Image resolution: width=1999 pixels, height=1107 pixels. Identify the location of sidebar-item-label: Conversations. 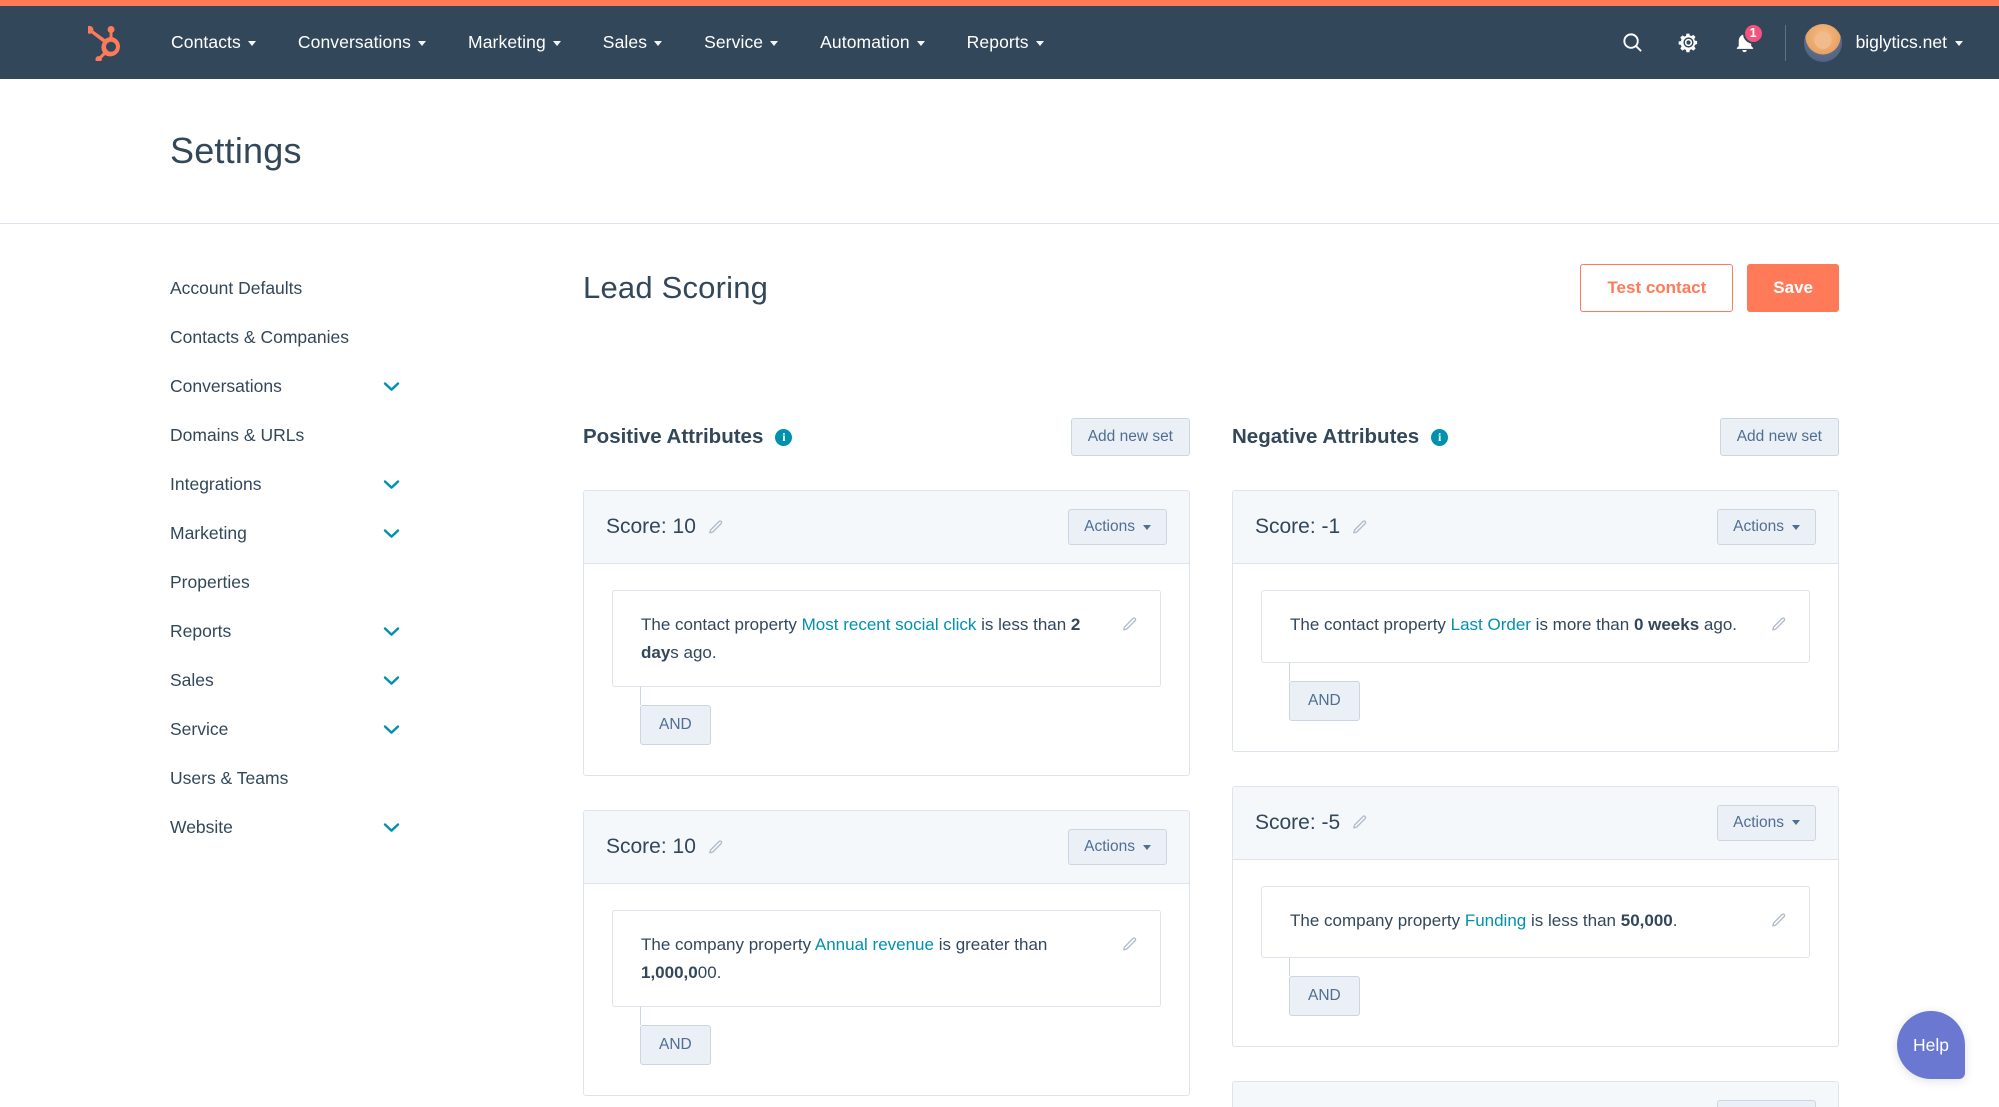
(226, 386).